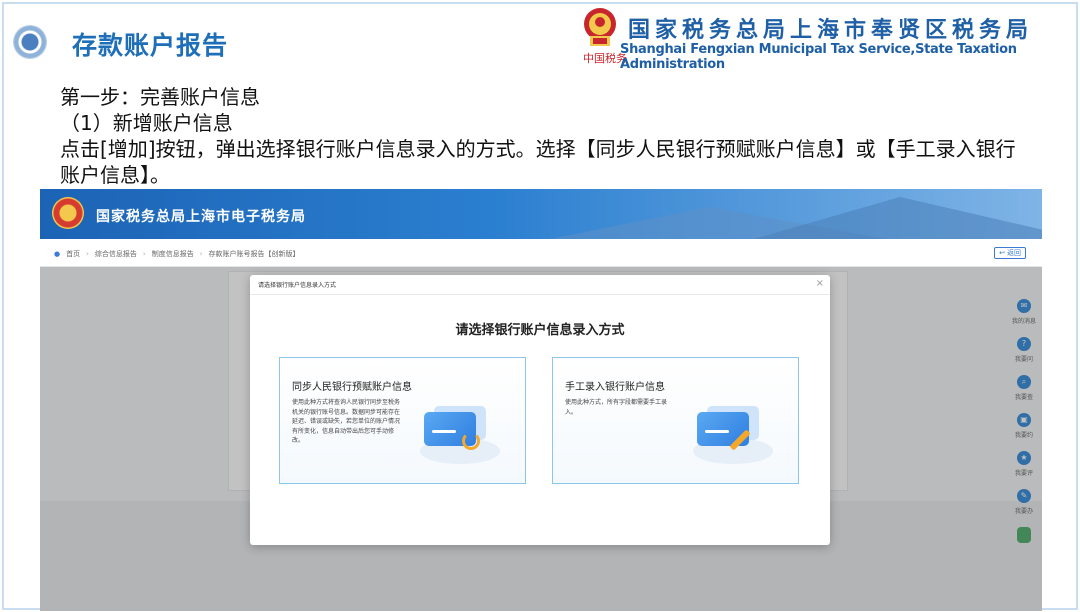 This screenshot has height=612, width=1080. Describe the element at coordinates (1002, 253) in the screenshot. I see `back-arrow-icon: ↩` at that location.